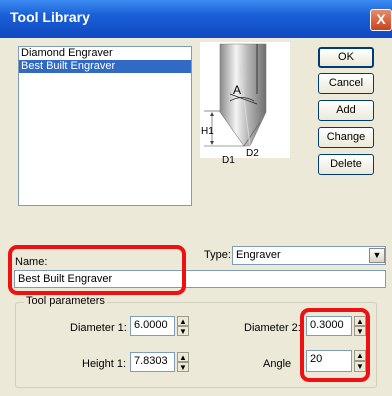  What do you see at coordinates (104, 364) in the screenshot?
I see `height1-label: Height 1:` at bounding box center [104, 364].